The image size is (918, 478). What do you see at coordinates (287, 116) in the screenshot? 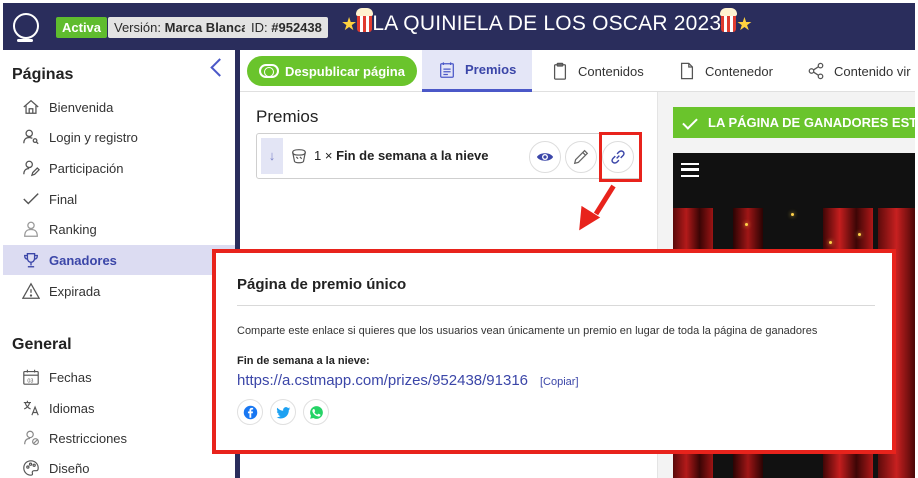
I see `prizes-title: Premios` at bounding box center [287, 116].